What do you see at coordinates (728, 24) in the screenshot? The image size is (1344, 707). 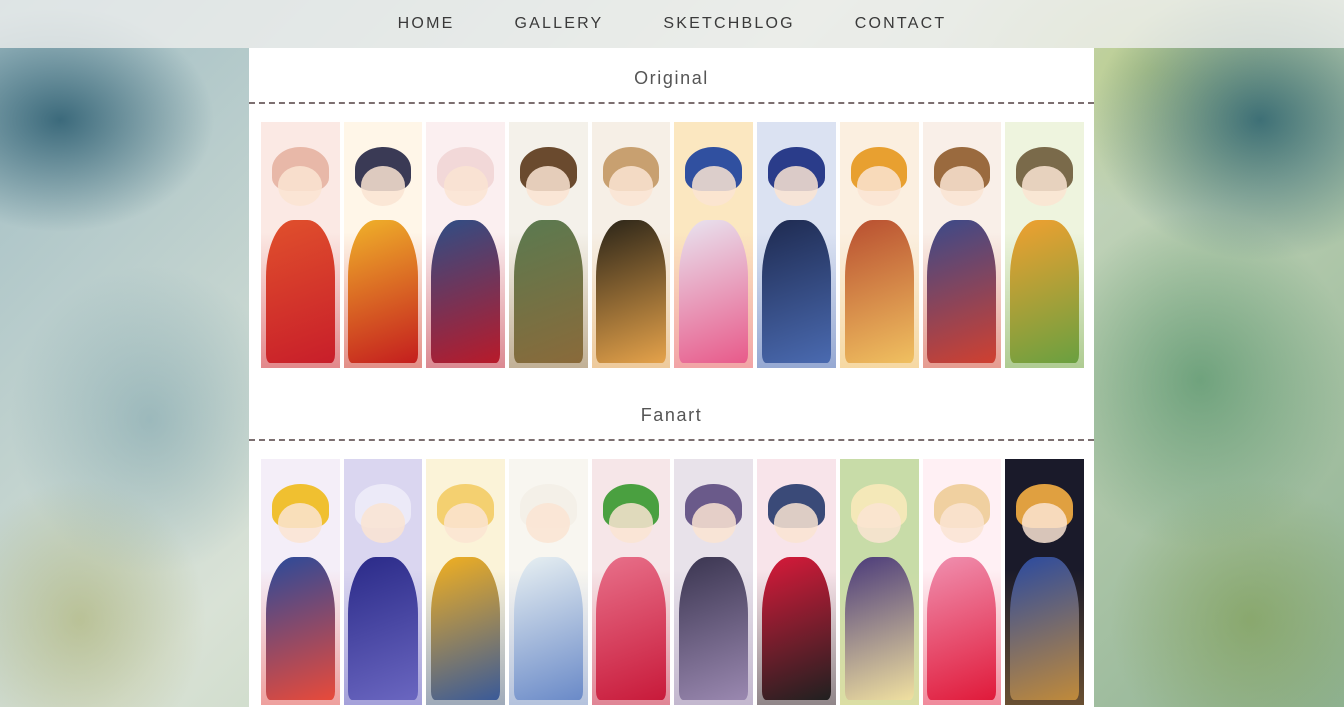 I see `nav-sketchblog-link: SKETCHBLOG` at bounding box center [728, 24].